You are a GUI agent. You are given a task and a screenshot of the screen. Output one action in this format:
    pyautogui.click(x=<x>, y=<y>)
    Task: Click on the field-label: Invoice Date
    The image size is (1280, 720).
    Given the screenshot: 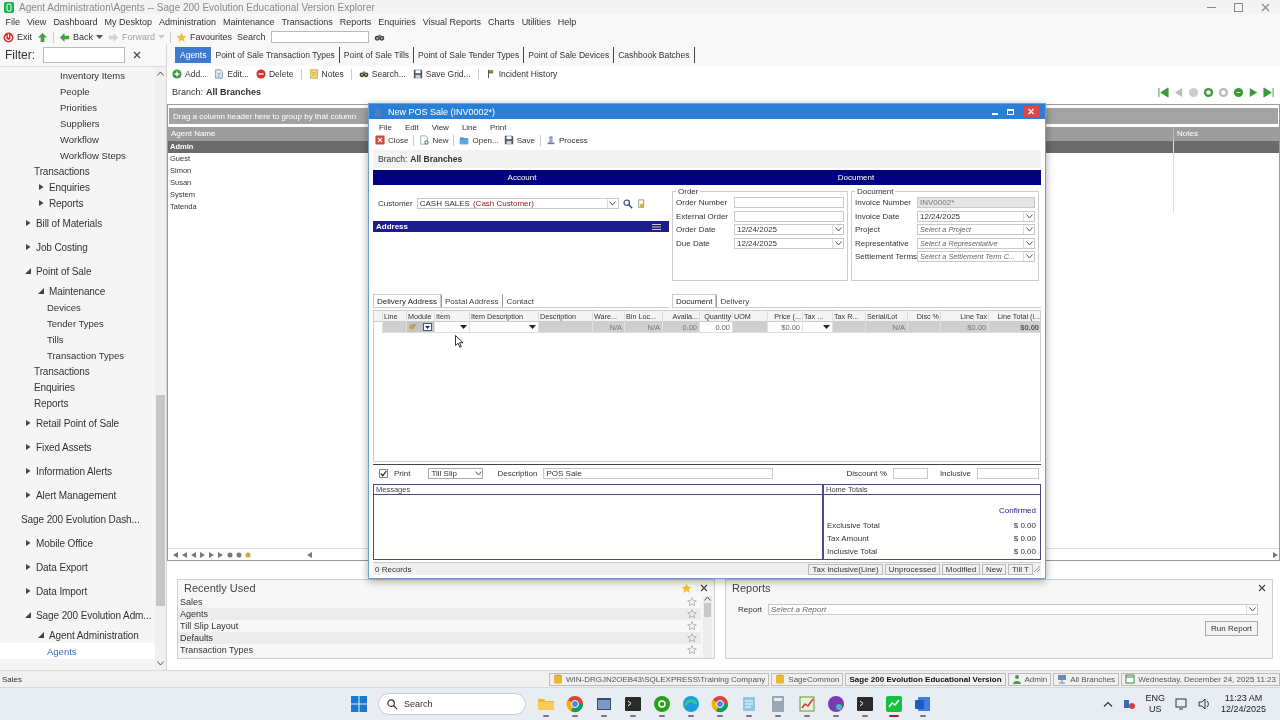 What is the action you would take?
    pyautogui.click(x=878, y=216)
    